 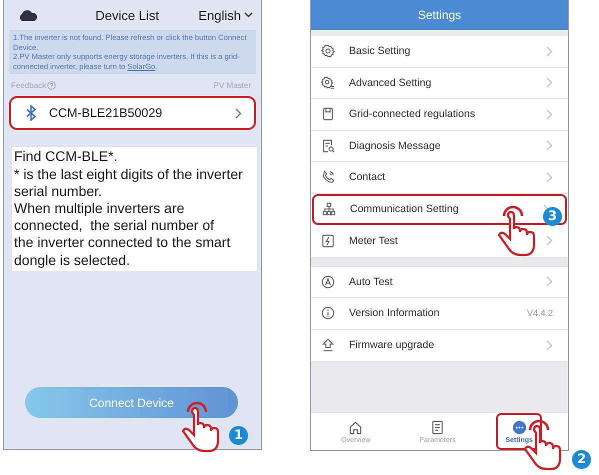 What do you see at coordinates (238, 435) in the screenshot?
I see `step-badge: 1` at bounding box center [238, 435].